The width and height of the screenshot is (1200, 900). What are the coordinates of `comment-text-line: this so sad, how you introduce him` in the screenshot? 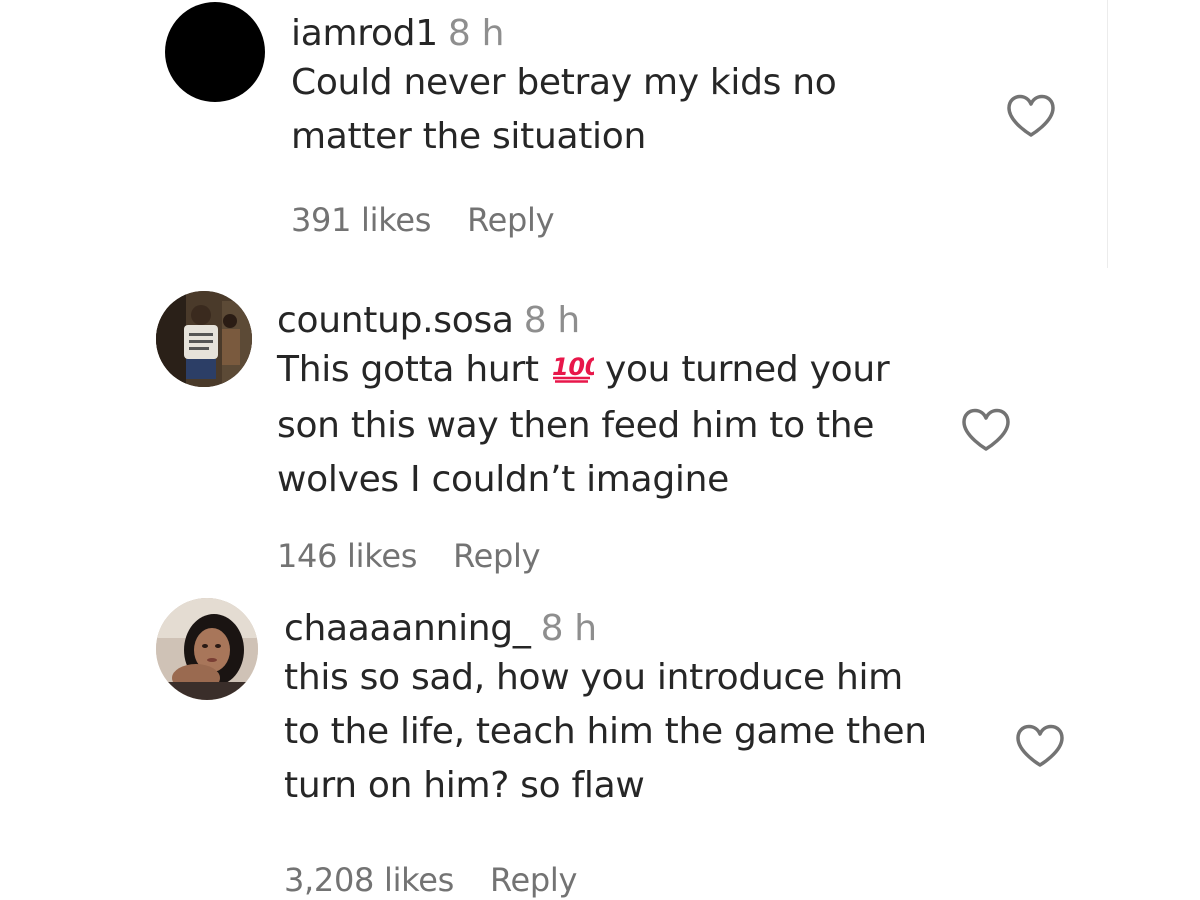 It's located at (593, 677).